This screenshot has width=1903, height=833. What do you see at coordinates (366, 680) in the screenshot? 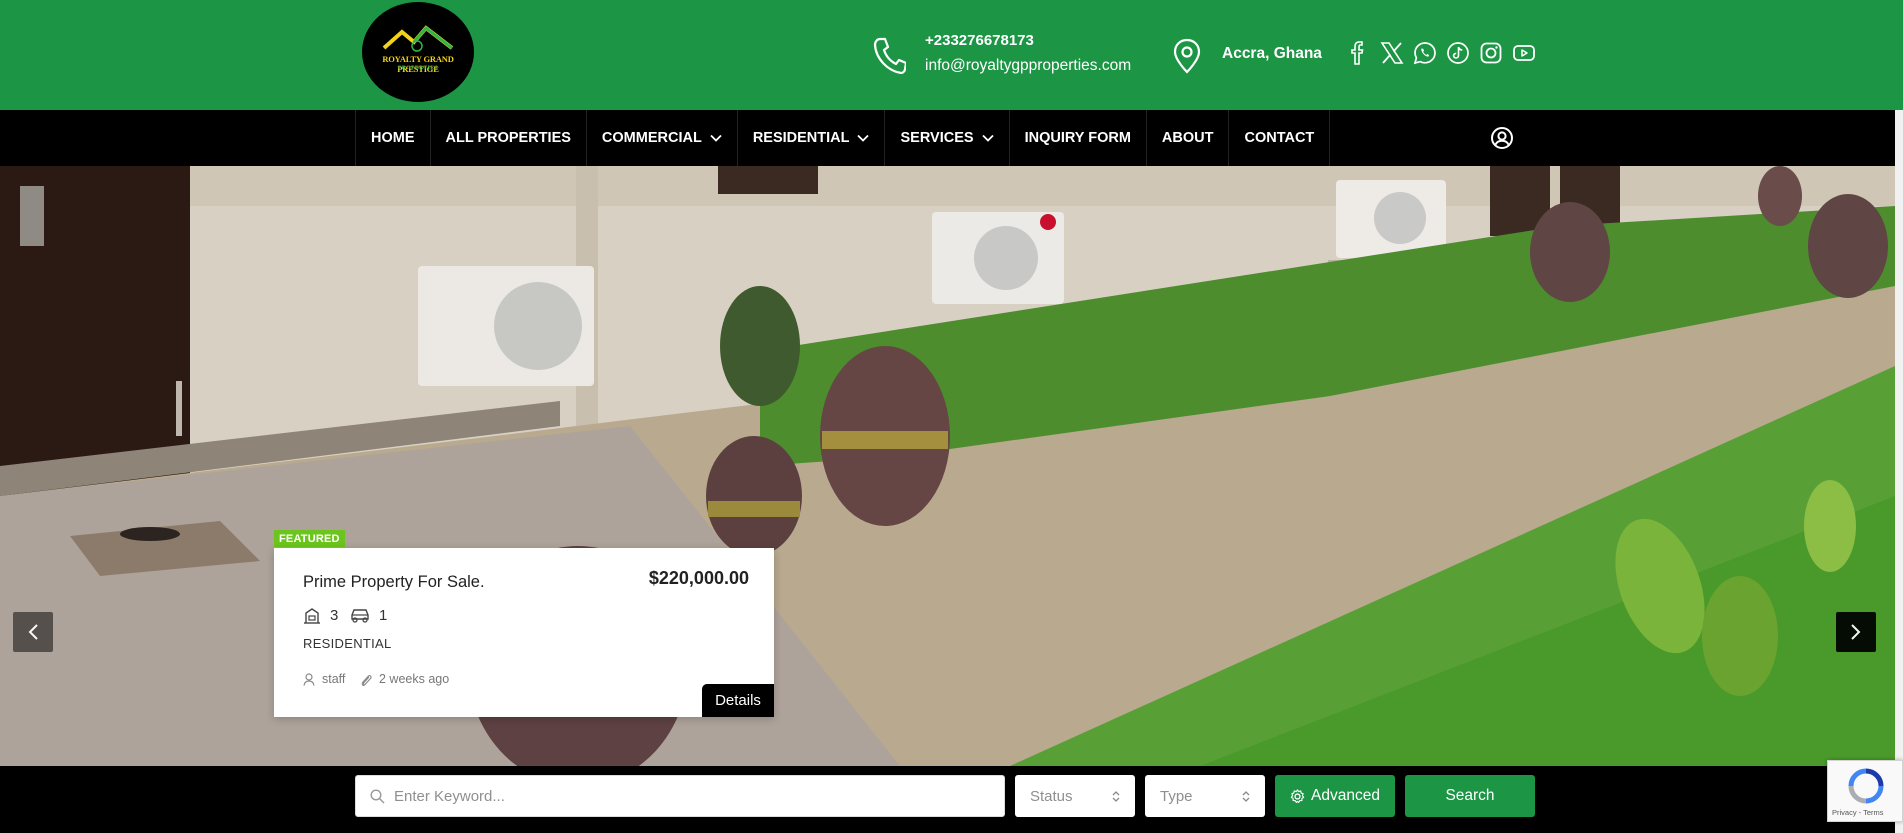
I see `paperclip-icon` at bounding box center [366, 680].